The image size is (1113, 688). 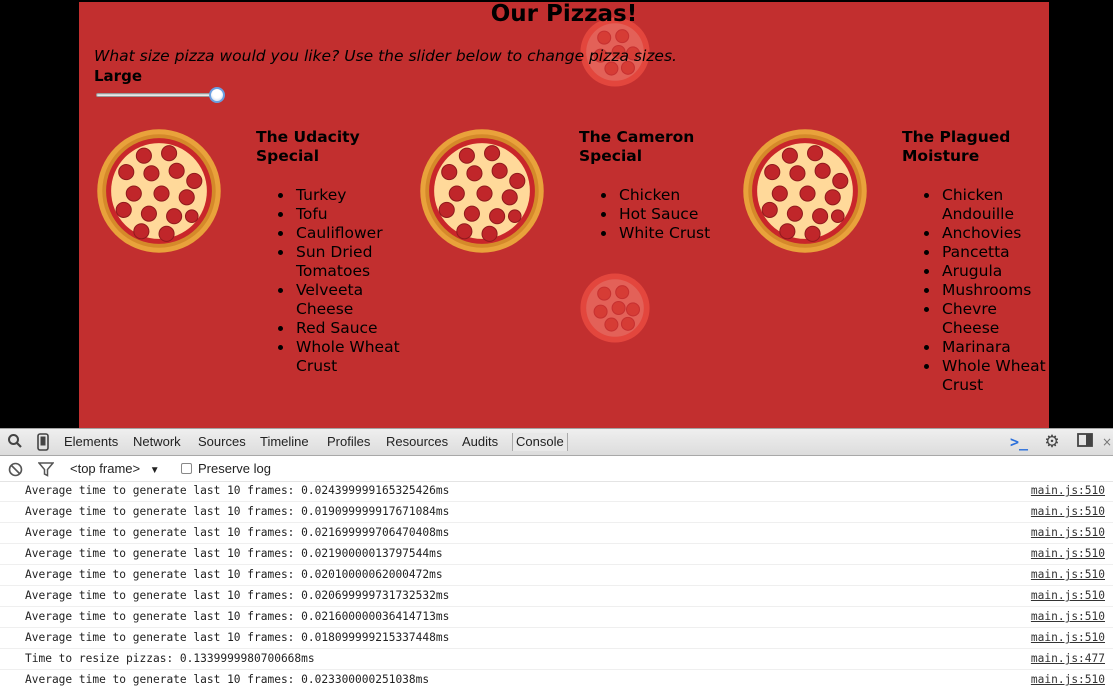 What do you see at coordinates (540, 442) in the screenshot?
I see `tab-console: Console` at bounding box center [540, 442].